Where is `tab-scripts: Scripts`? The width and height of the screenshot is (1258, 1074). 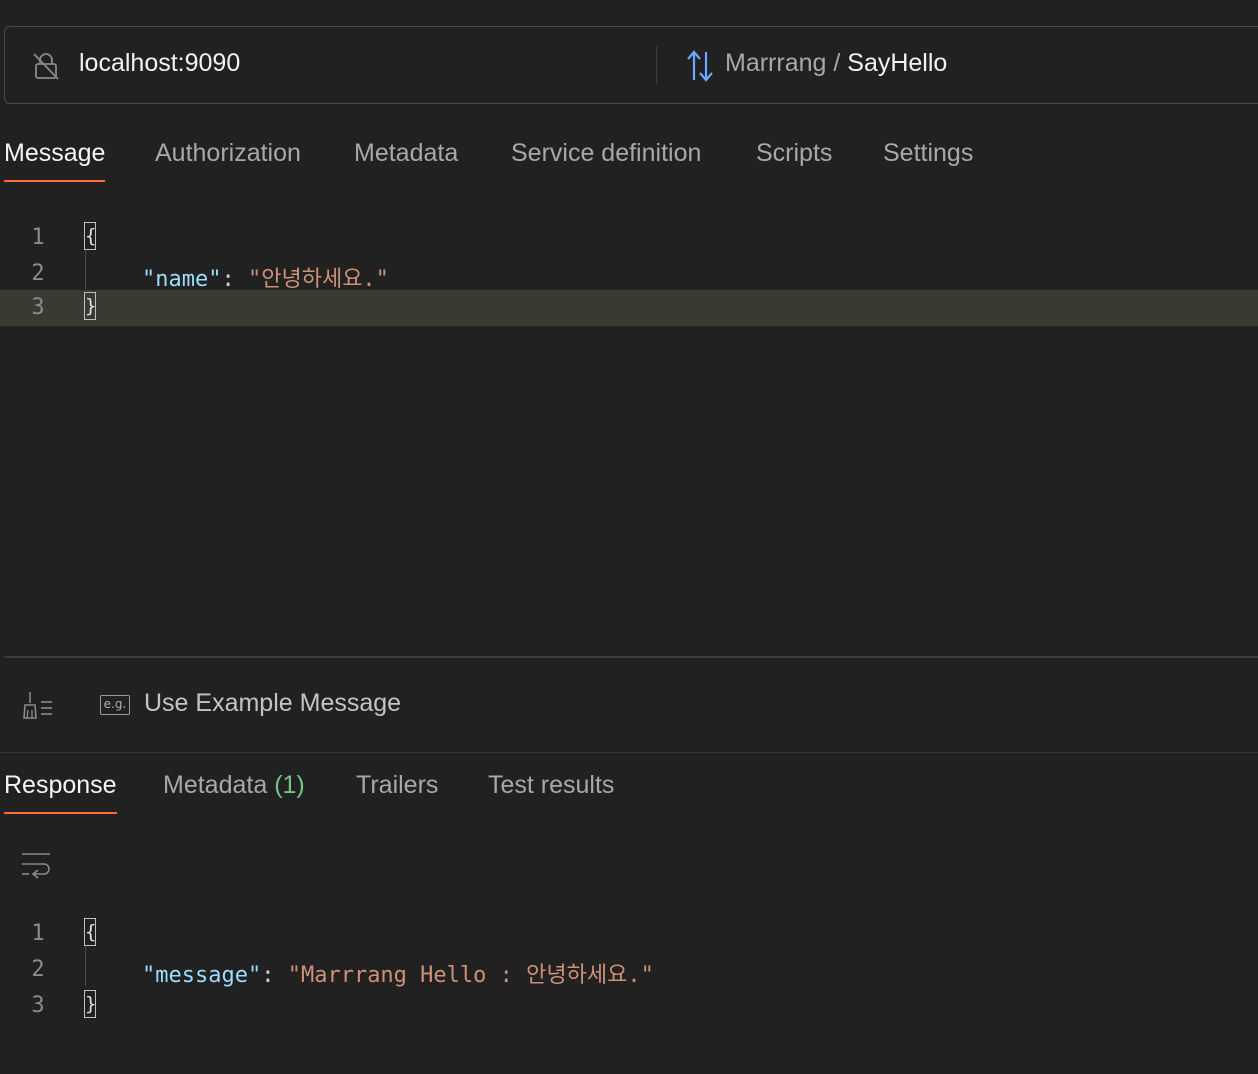 tab-scripts: Scripts is located at coordinates (794, 160).